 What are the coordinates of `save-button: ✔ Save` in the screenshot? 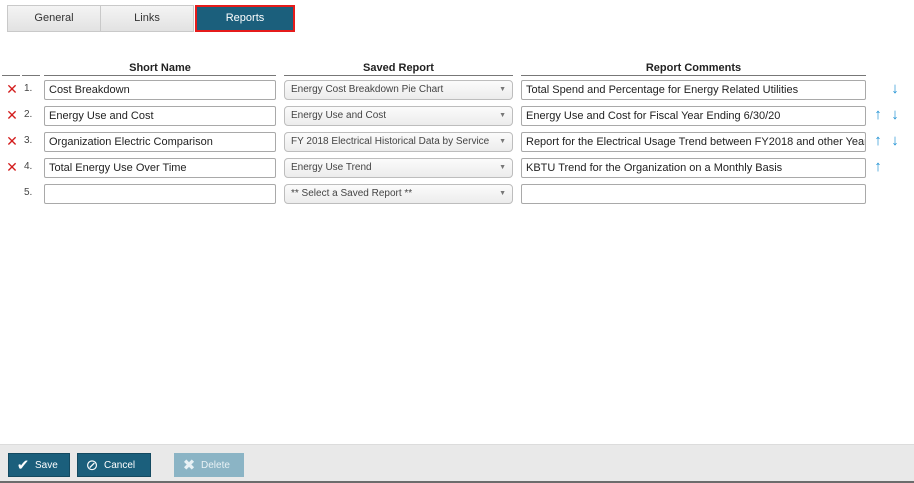 It's located at (39, 465).